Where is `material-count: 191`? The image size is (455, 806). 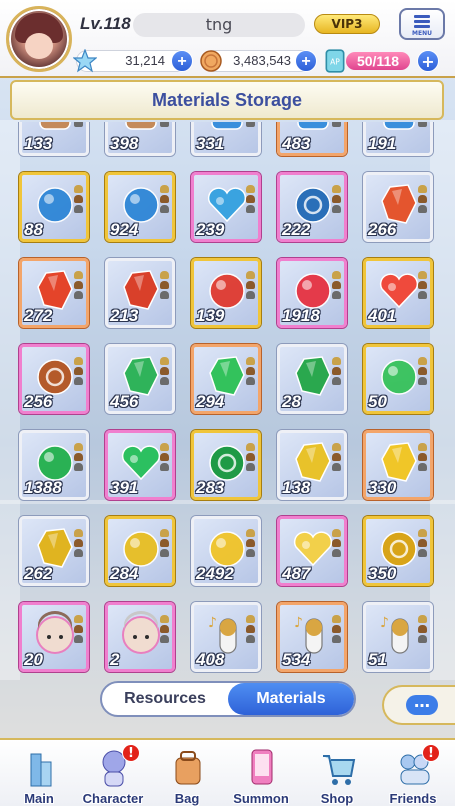 material-count: 191 is located at coordinates (382, 143).